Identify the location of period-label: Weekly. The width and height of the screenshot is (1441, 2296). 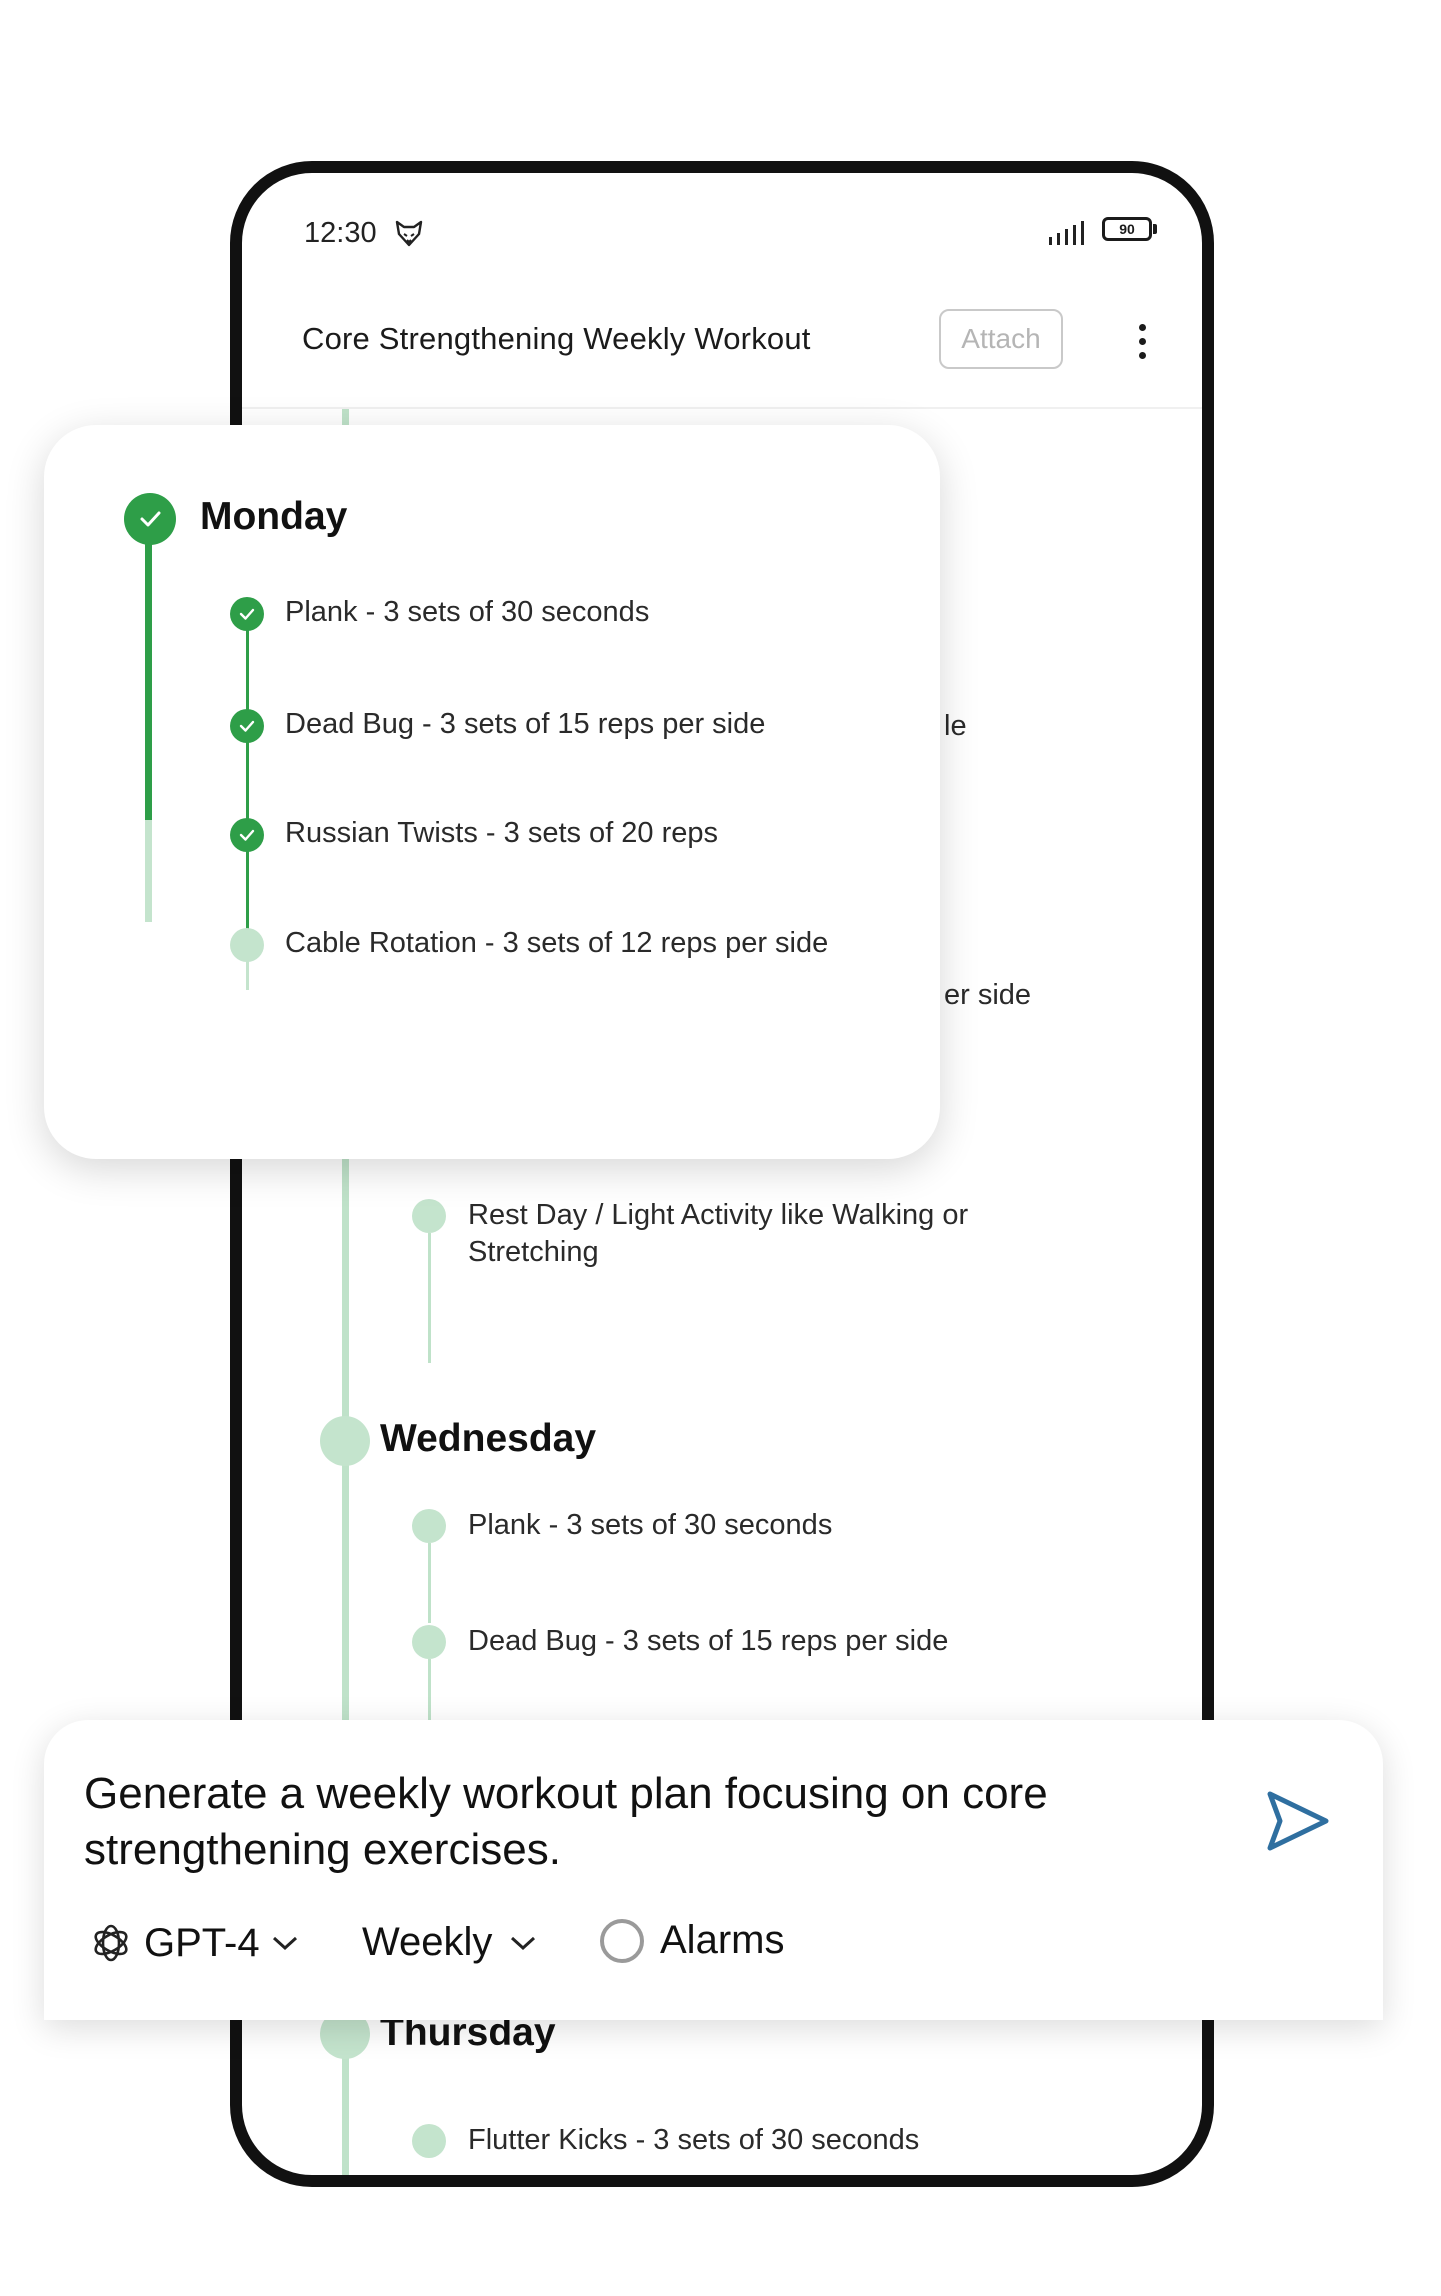
(427, 1942).